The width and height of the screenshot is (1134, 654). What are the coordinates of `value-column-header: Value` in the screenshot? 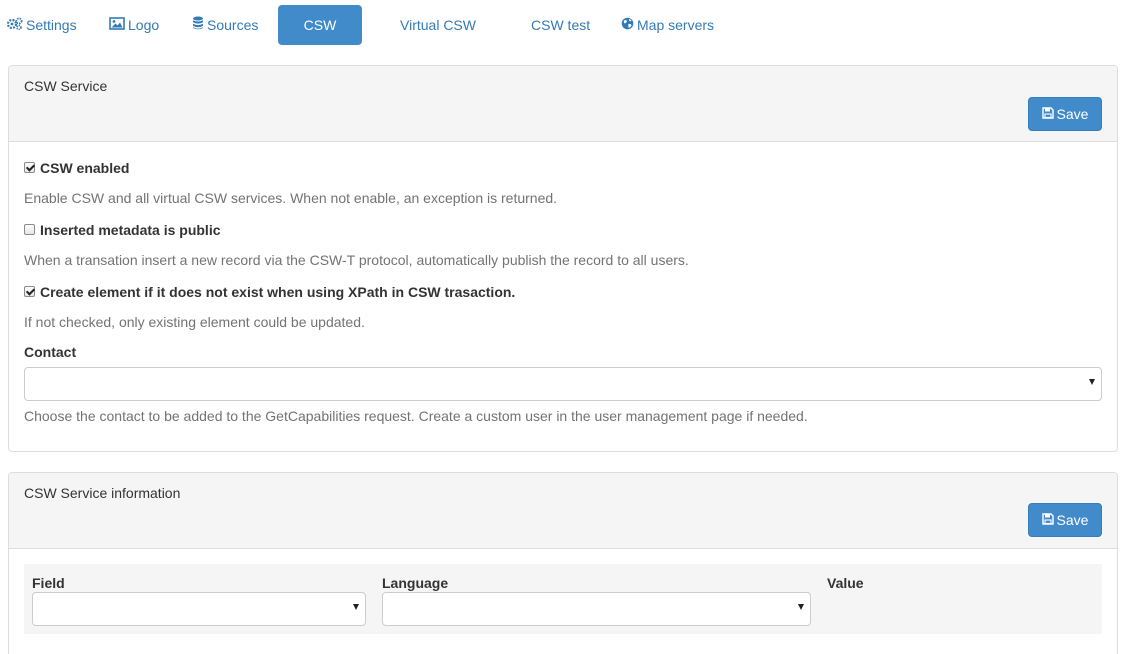 It's located at (845, 583).